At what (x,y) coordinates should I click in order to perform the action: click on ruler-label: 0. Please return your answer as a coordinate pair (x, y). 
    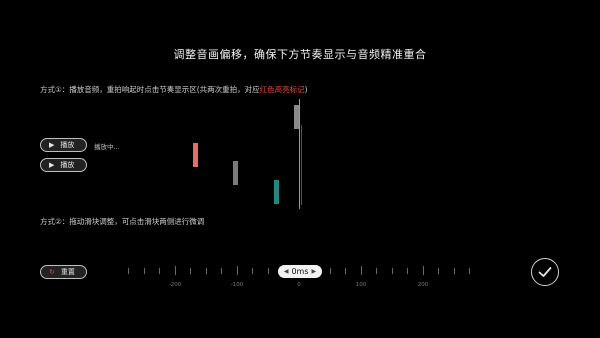
    Looking at the image, I should click on (299, 285).